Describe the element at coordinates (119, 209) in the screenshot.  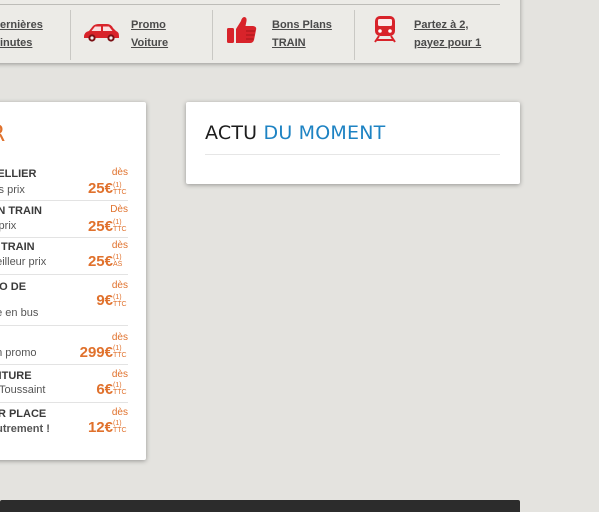
I see `offer-des: Dès` at that location.